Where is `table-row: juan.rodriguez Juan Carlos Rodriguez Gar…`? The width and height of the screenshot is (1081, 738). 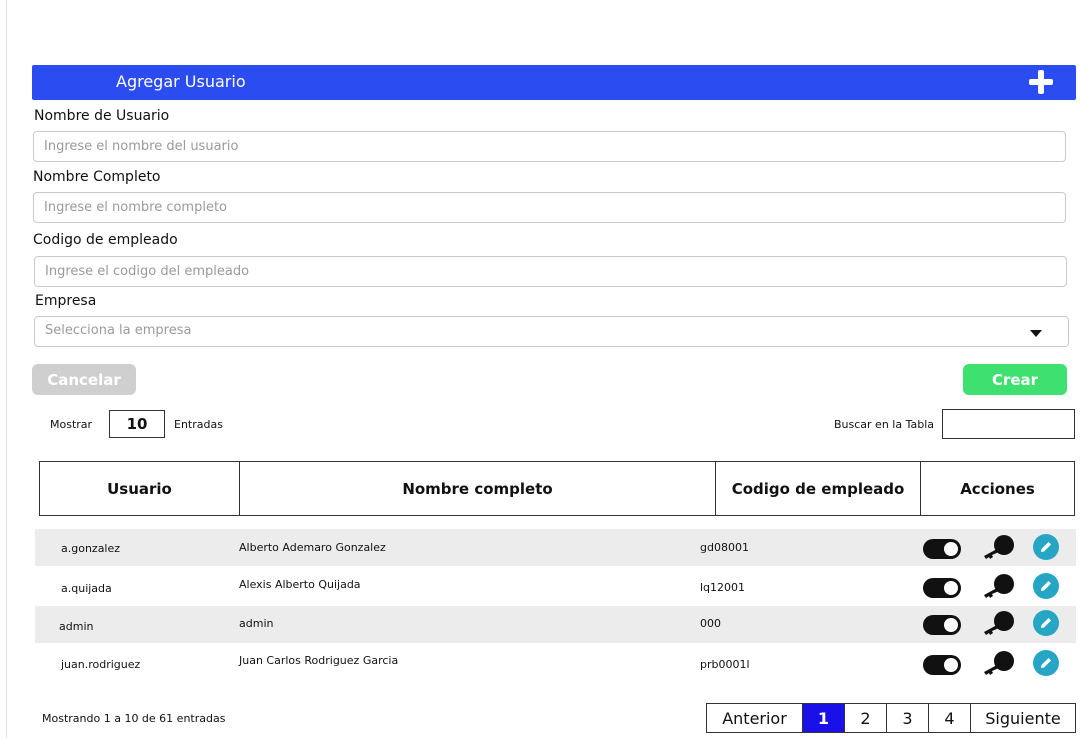 table-row: juan.rodriguez Juan Carlos Rodriguez Gar… is located at coordinates (555, 663).